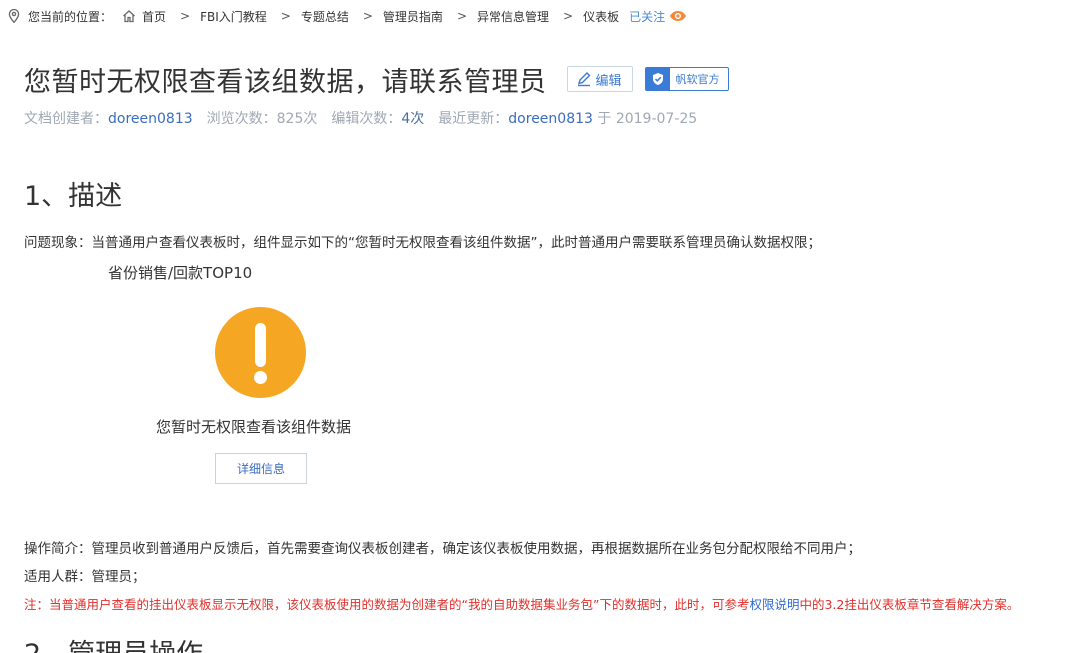  I want to click on eye-icon, so click(678, 16).